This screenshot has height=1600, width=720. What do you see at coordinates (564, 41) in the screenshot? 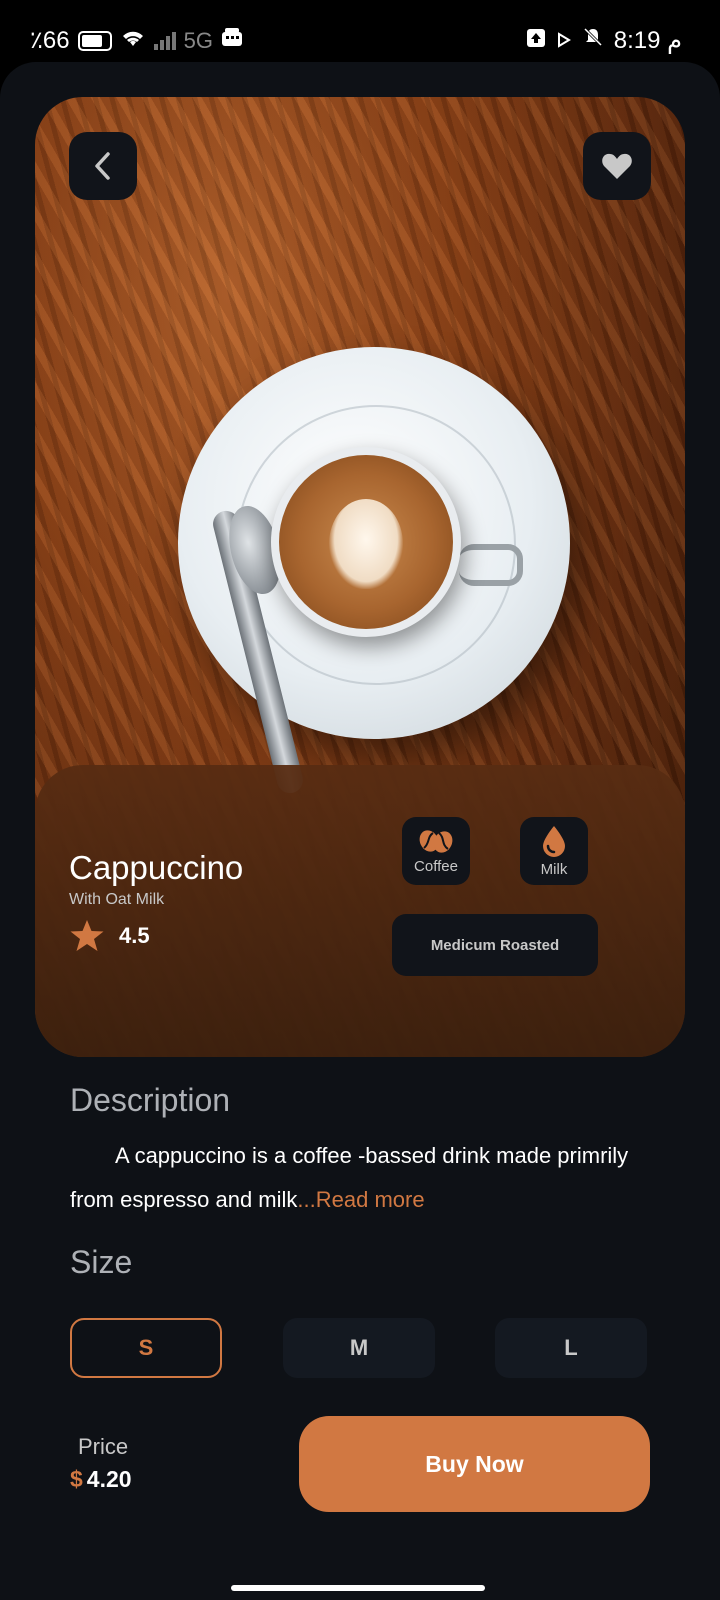
I see `play-icon` at bounding box center [564, 41].